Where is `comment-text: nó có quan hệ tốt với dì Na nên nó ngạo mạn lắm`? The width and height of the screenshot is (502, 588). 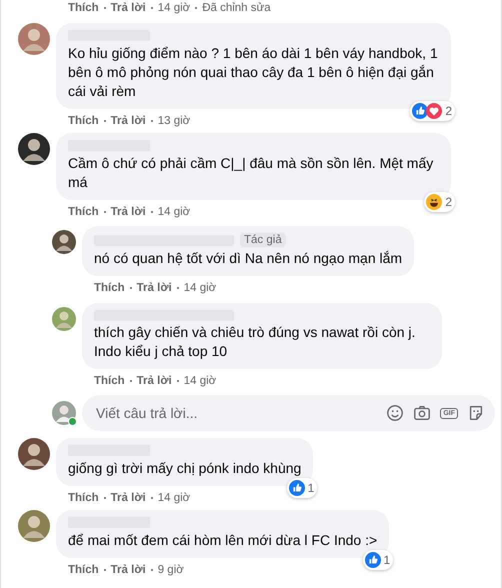 comment-text: nó có quan hệ tốt với dì Na nên nó ngạo mạn lắm is located at coordinates (248, 258).